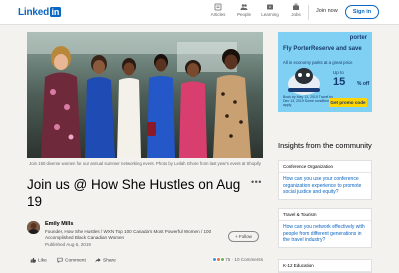 The width and height of the screenshot is (399, 273). Describe the element at coordinates (145, 262) in the screenshot. I see `social-actions: Like Comment Share 75 · 10 Comments` at that location.